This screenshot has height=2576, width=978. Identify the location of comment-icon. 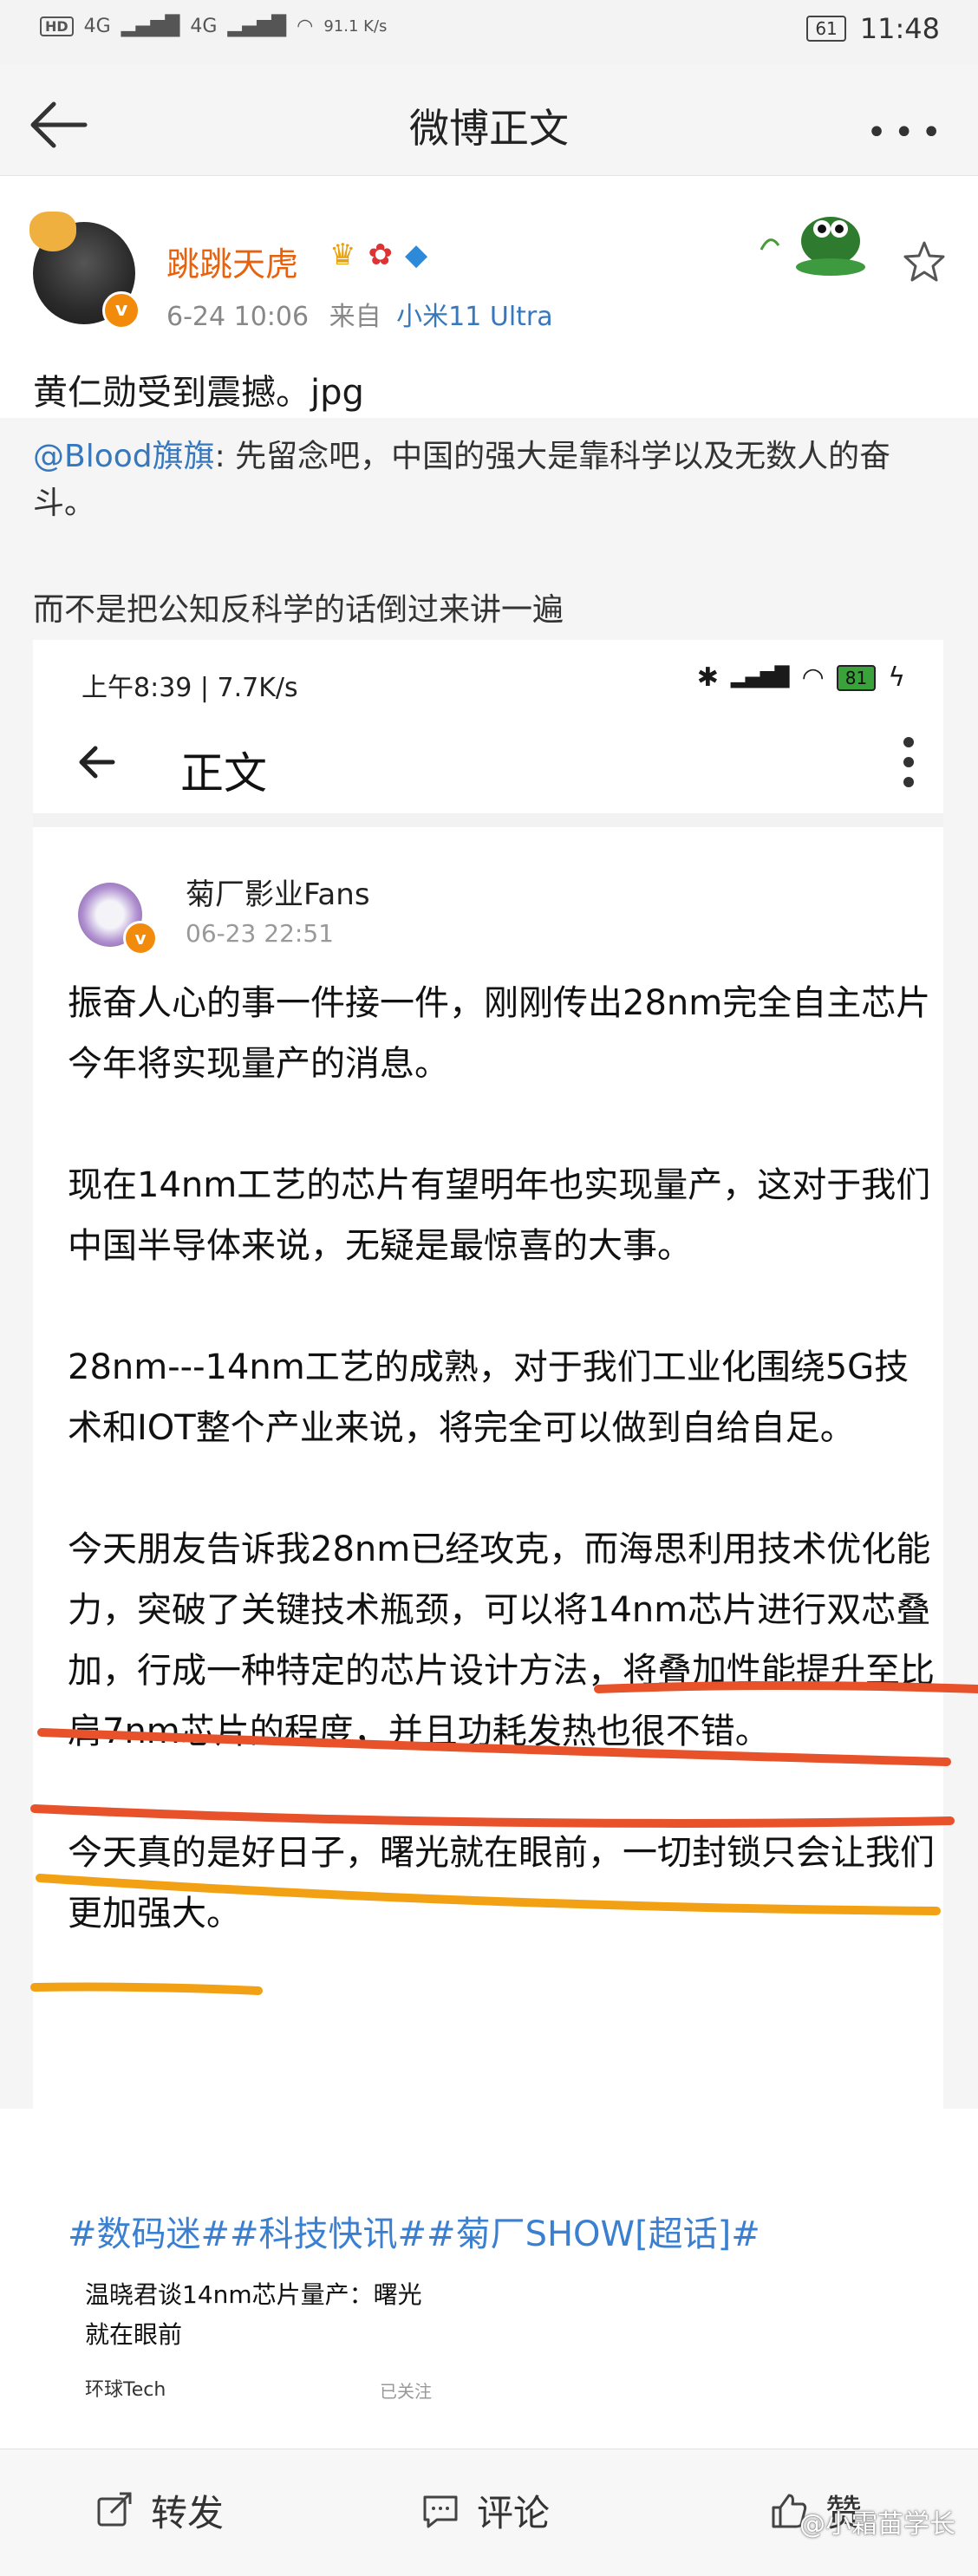
(440, 2511).